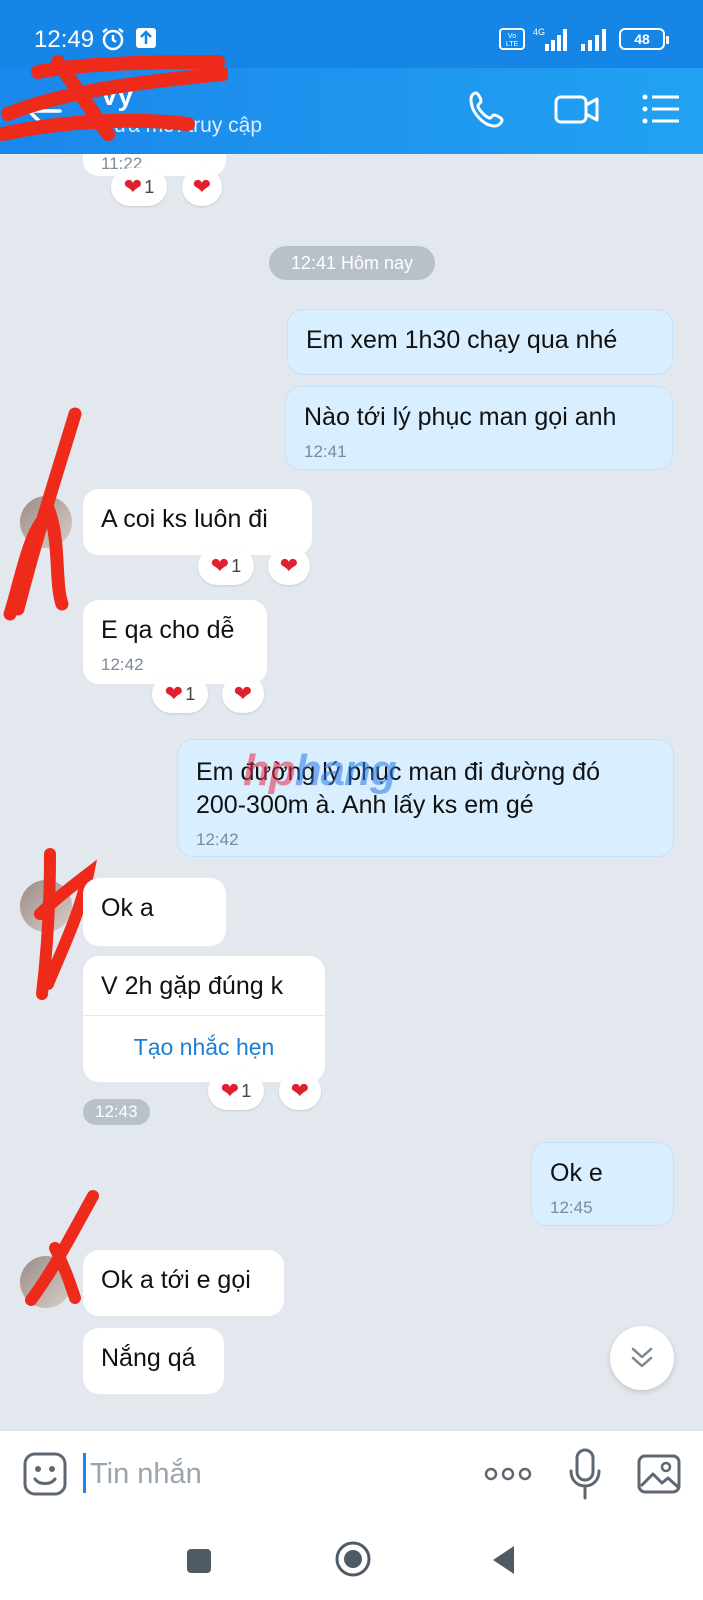 The height and width of the screenshot is (1600, 703). What do you see at coordinates (352, 263) in the screenshot?
I see `date-divider: 12:41 Hôm nay` at bounding box center [352, 263].